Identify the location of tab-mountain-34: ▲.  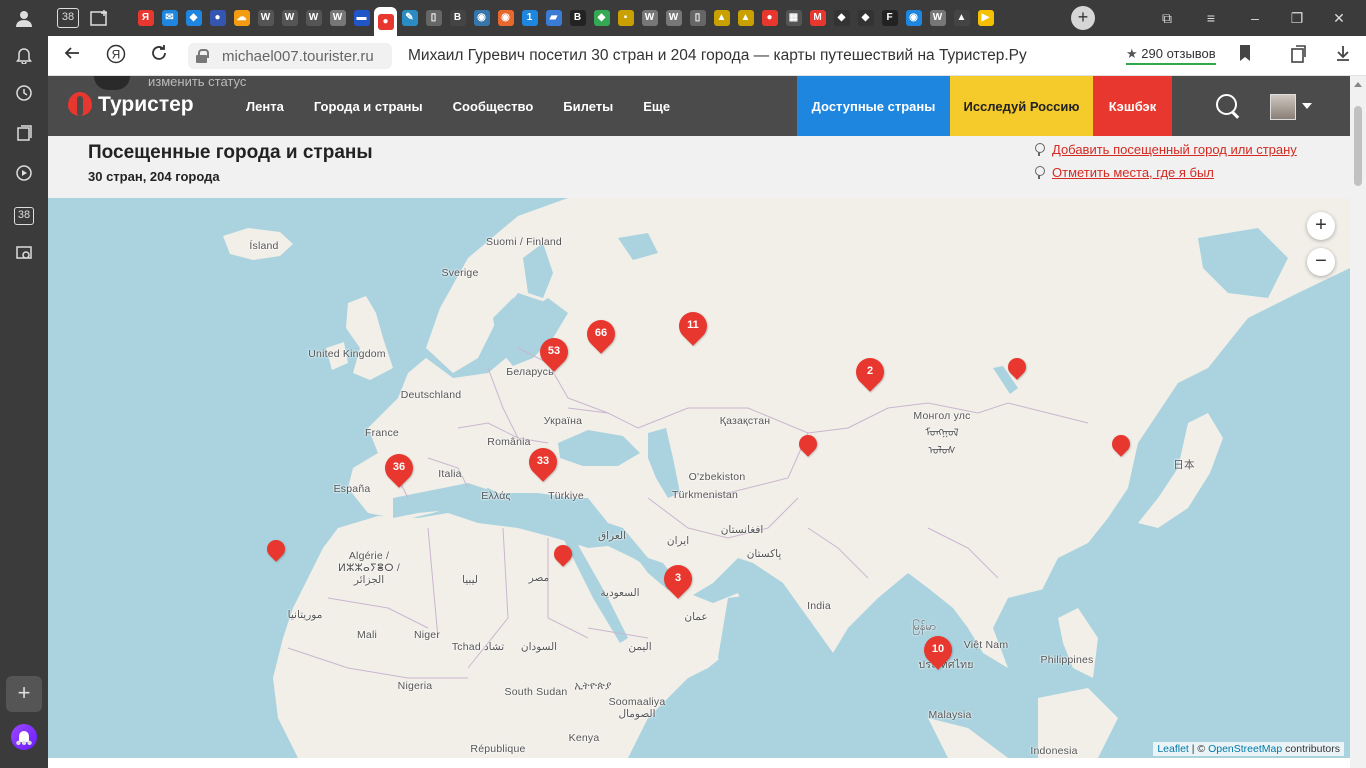
(961, 18).